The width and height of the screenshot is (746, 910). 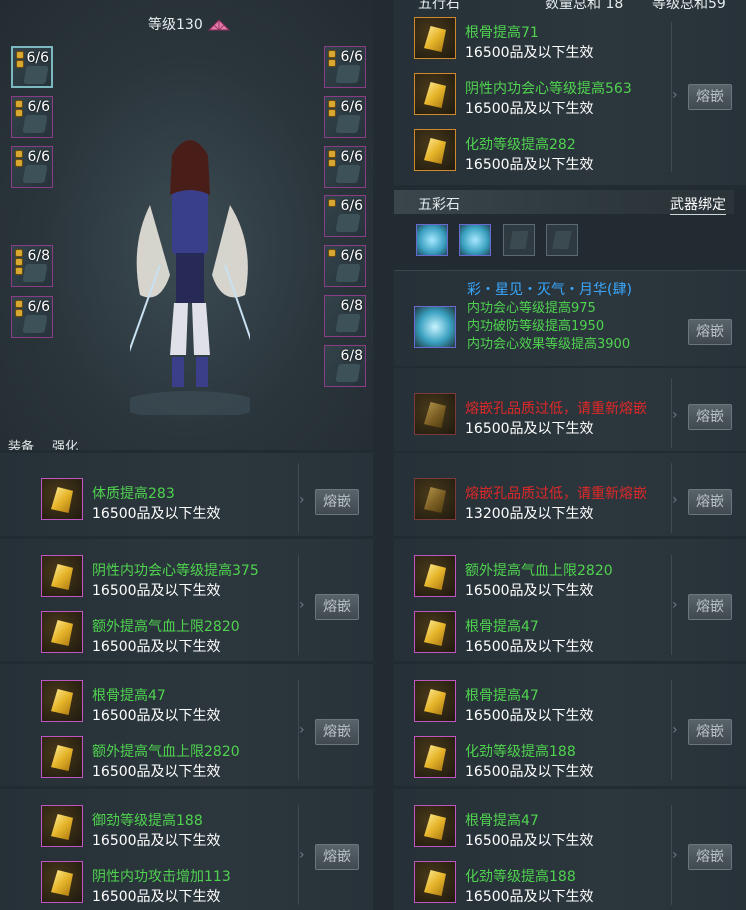 What do you see at coordinates (520, 145) in the screenshot?
I see `gem-effect-text: 化劲等级提高282` at bounding box center [520, 145].